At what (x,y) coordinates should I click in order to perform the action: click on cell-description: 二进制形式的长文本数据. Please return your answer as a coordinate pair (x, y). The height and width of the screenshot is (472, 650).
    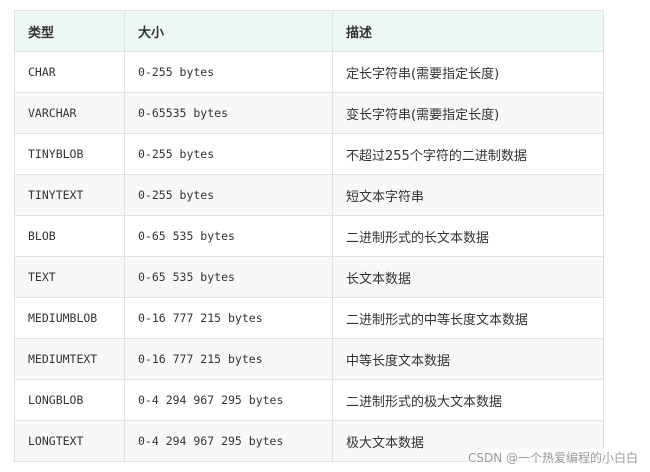
    Looking at the image, I should click on (468, 236).